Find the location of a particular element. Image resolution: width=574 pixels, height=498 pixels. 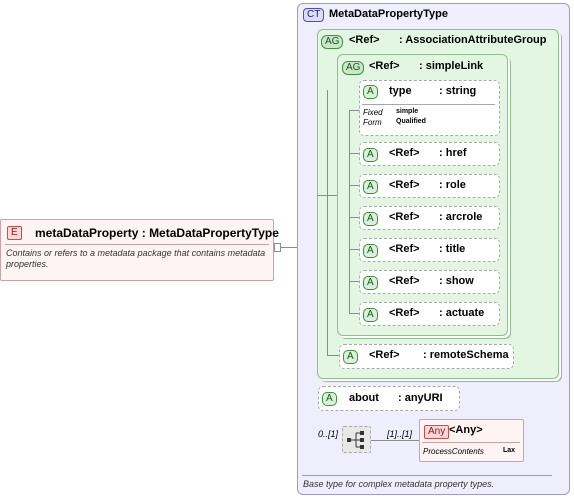

actuate-attribute-name: : actuate is located at coordinates (462, 313).